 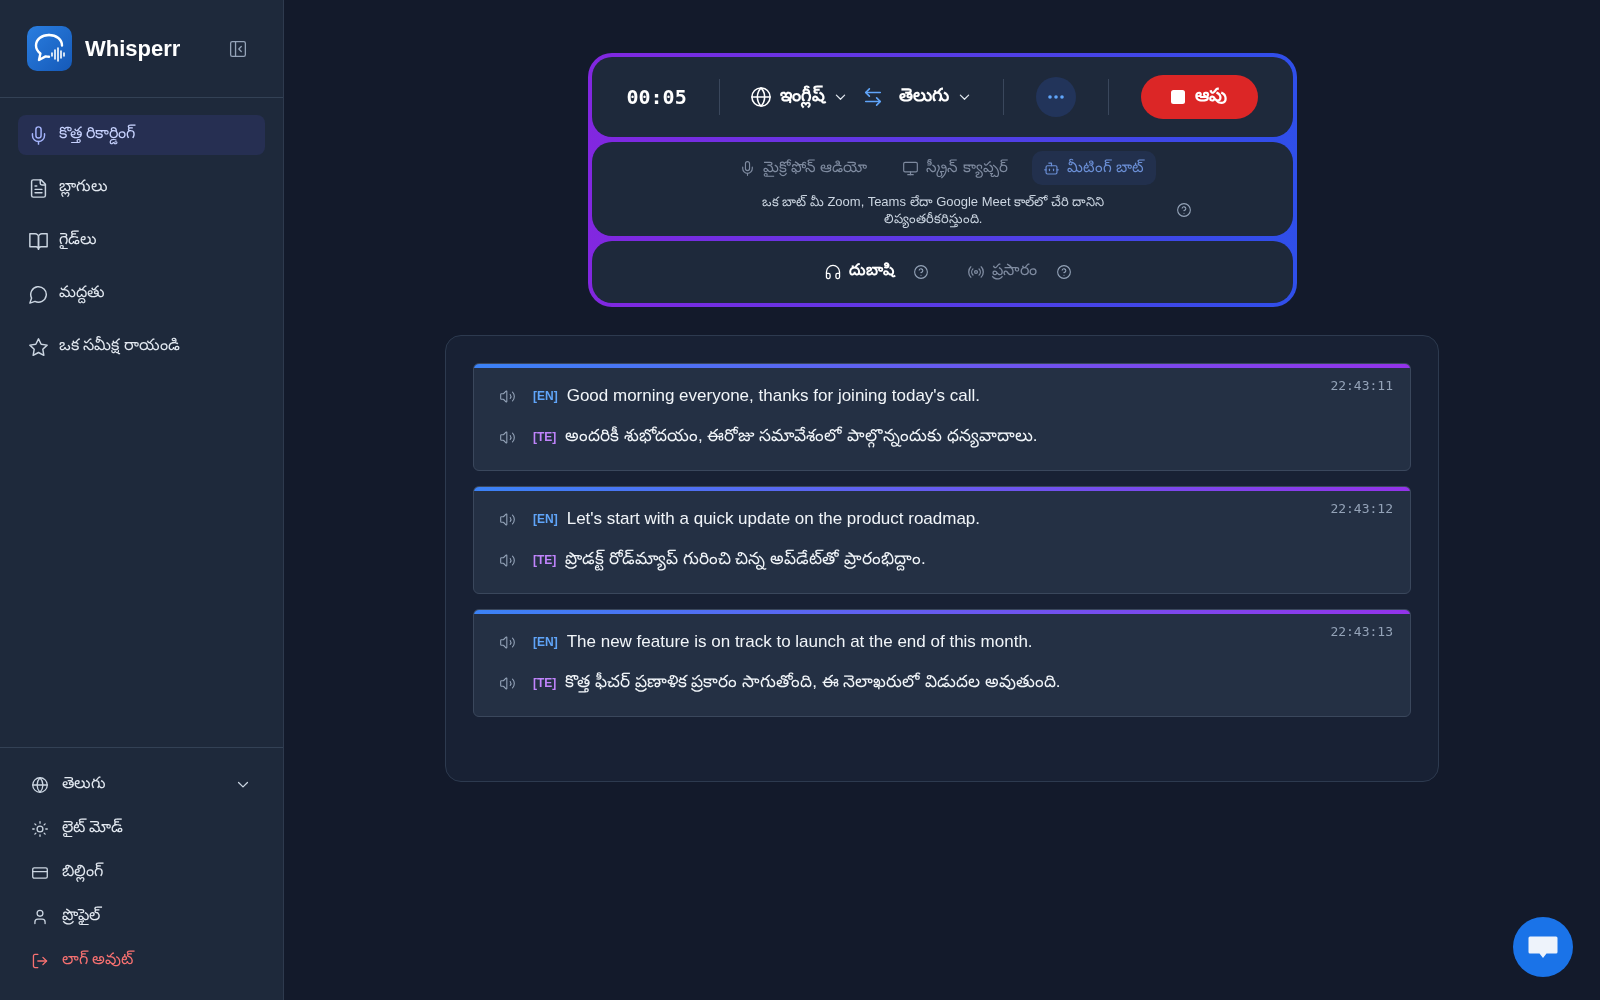 I want to click on nav-item: మద్దతు, so click(x=141, y=294).